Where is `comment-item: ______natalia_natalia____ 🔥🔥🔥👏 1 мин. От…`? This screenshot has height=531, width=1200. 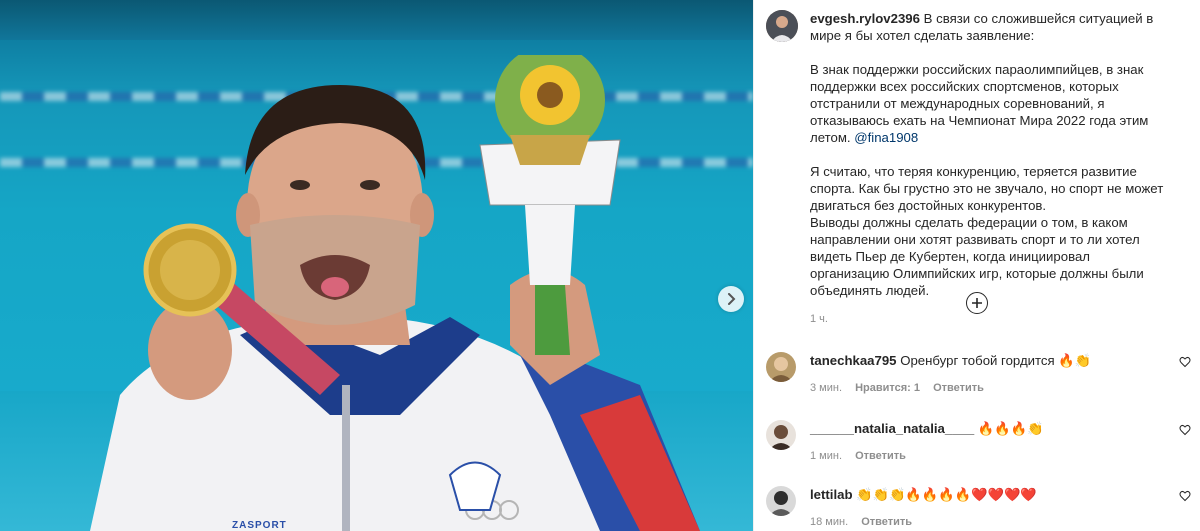
comment-item: ______natalia_natalia____ 🔥🔥🔥👏 1 мин. От… is located at coordinates (978, 441).